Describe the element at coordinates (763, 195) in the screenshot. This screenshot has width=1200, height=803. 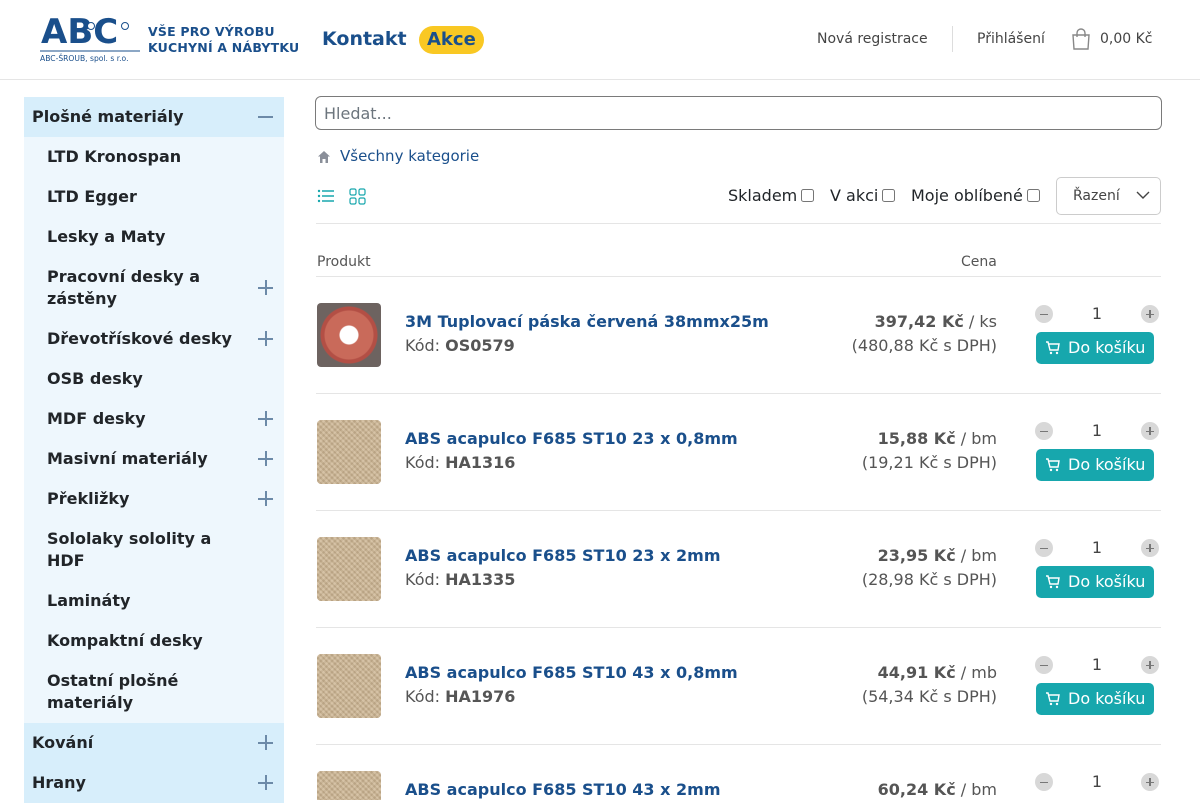
I see `filter-label: Skladem` at that location.